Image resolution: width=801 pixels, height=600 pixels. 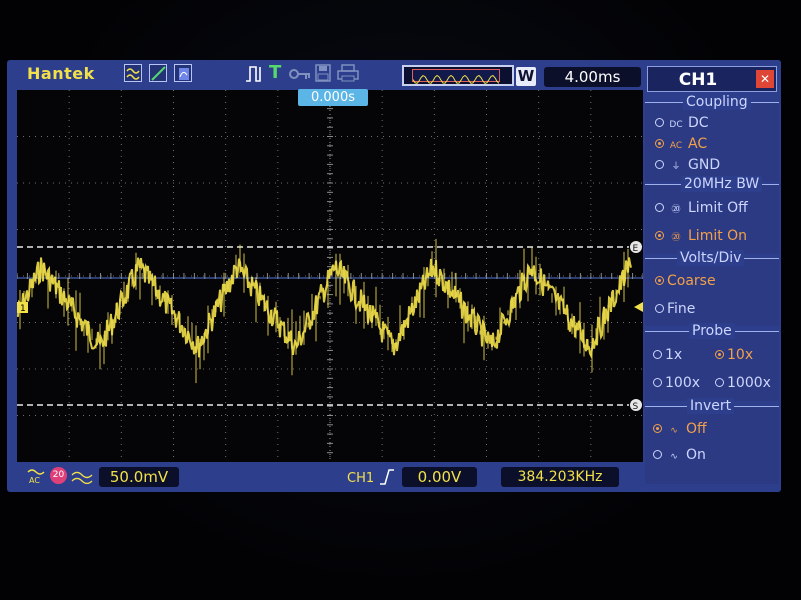 What do you see at coordinates (139, 477) in the screenshot?
I see `volts-per-div-value: 50.0mV` at bounding box center [139, 477].